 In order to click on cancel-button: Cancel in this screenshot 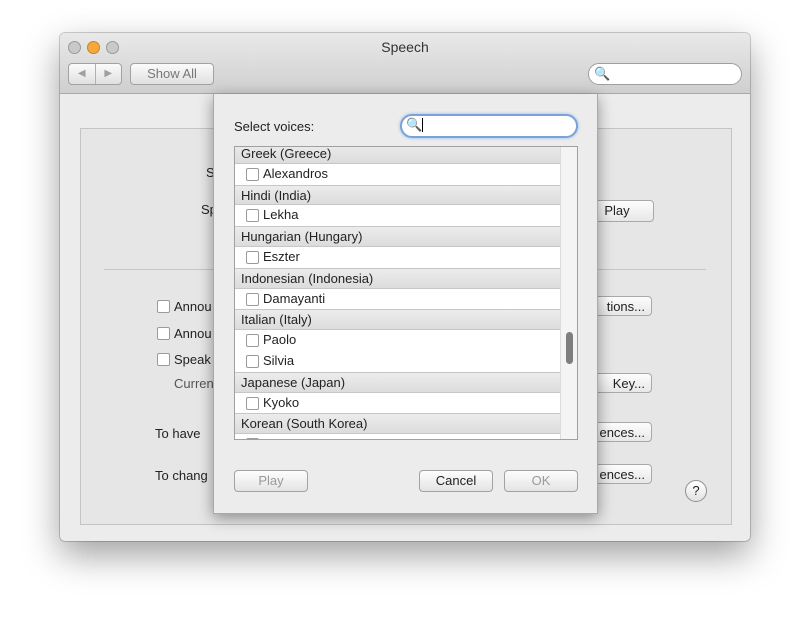, I will do `click(456, 481)`.